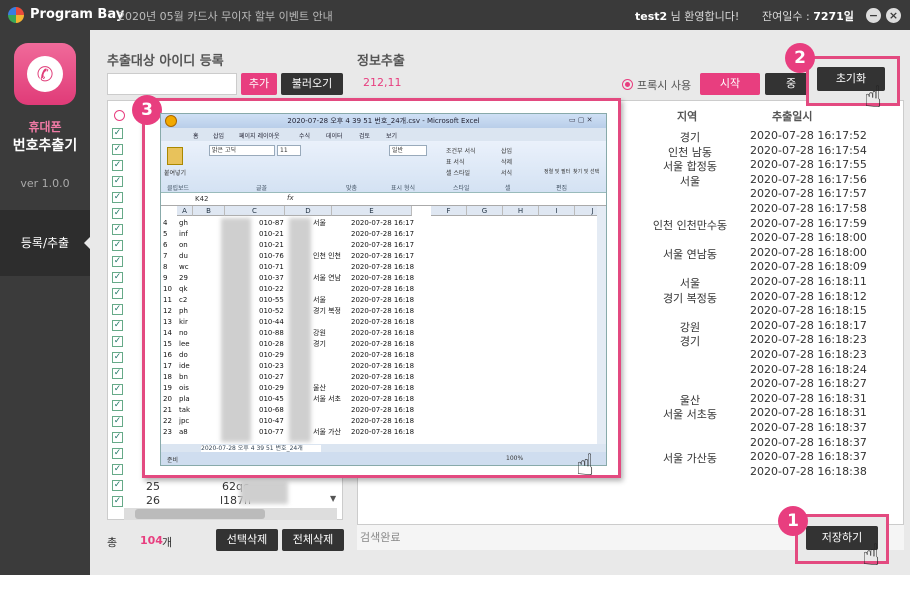  Describe the element at coordinates (557, 211) in the screenshot. I see `excel-col-header: I` at that location.